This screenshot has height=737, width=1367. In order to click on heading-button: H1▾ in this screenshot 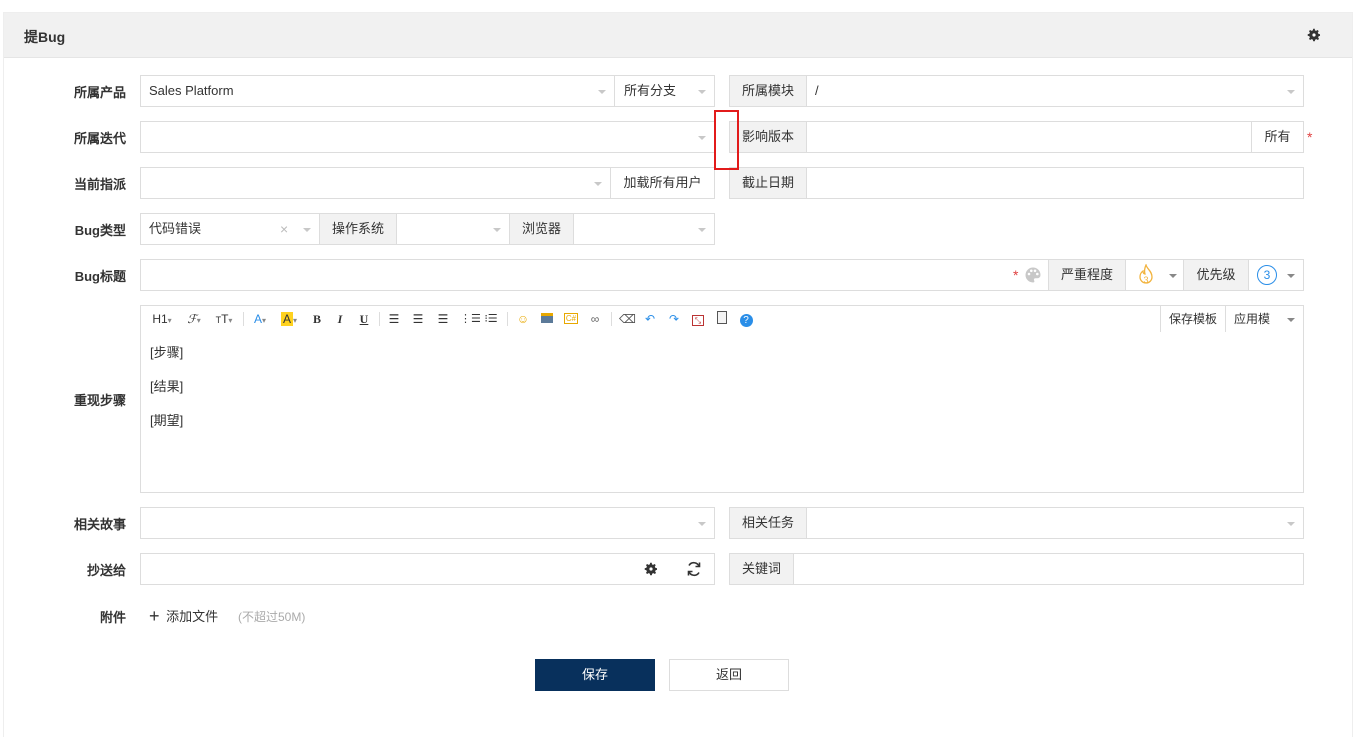, I will do `click(162, 319)`.